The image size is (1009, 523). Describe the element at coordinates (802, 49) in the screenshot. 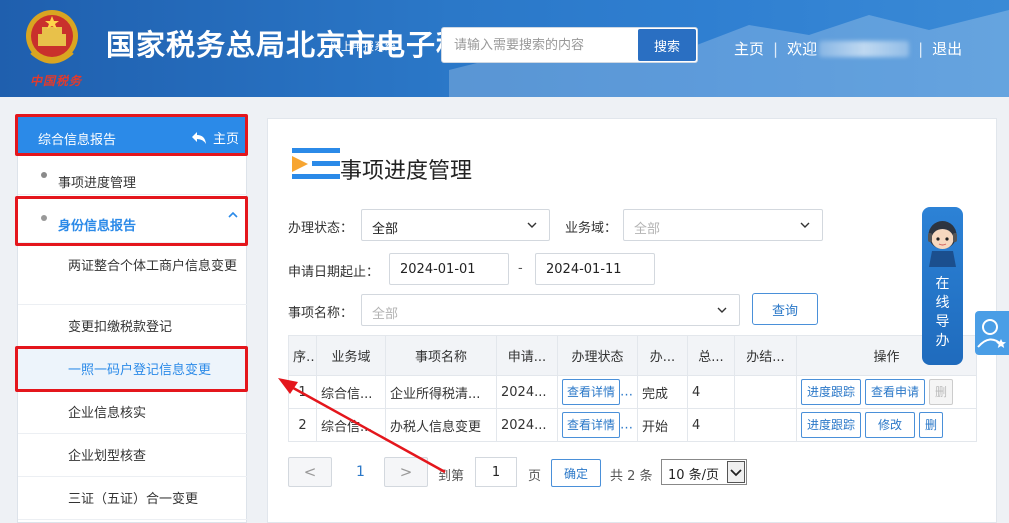

I see `welcome-text: 欢迎` at that location.